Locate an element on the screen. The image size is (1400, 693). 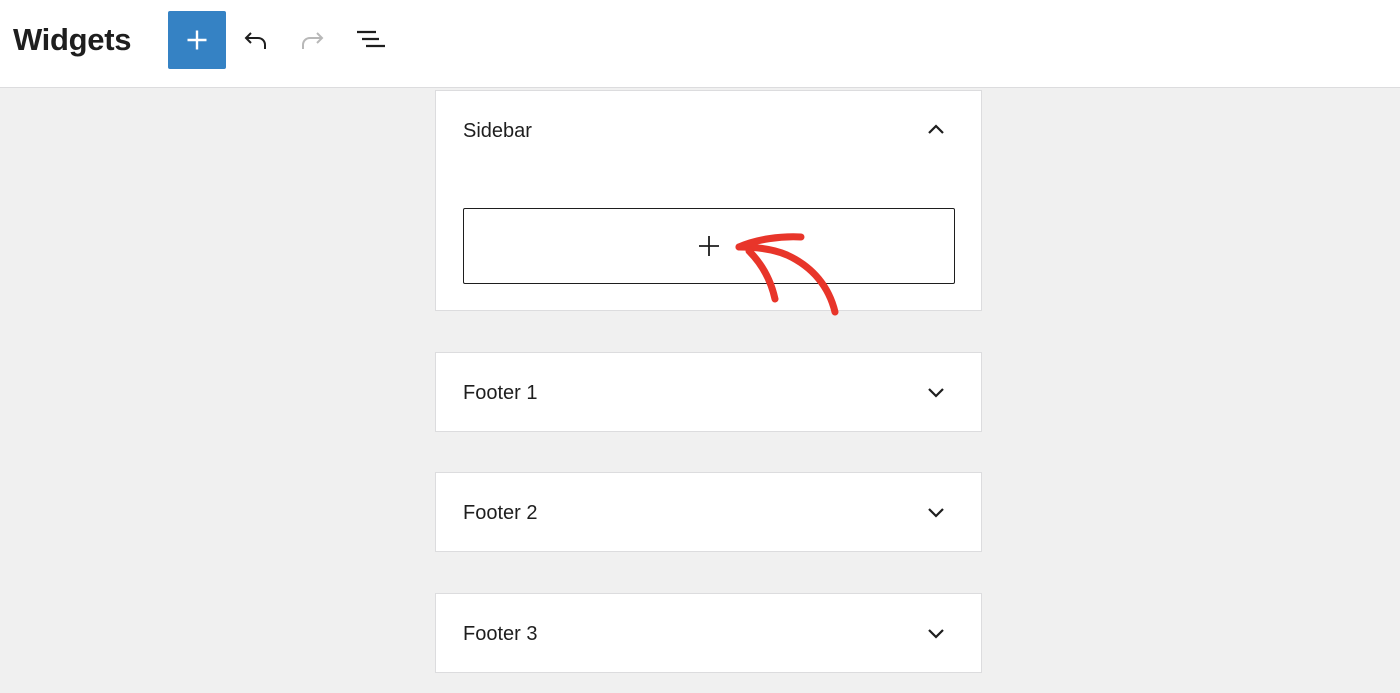
widget-area-title: Footer 2 is located at coordinates (500, 513).